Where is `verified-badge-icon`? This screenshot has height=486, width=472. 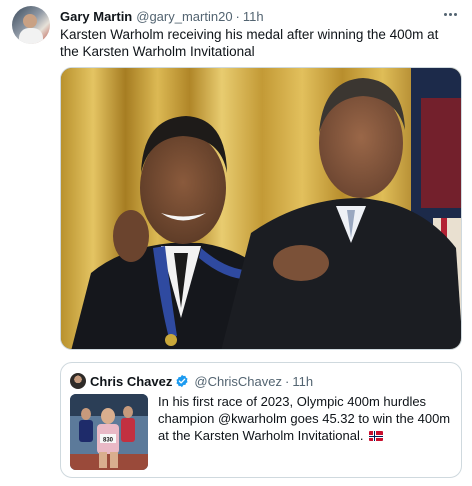
verified-badge-icon is located at coordinates (182, 381).